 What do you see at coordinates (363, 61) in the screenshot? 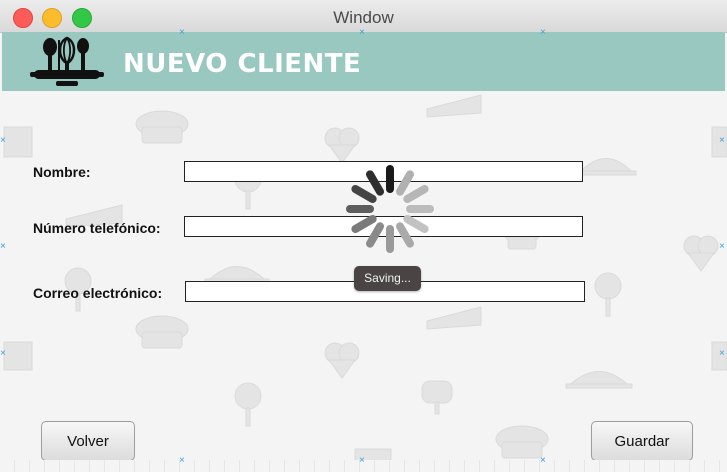
I see `header-banner: NUEVO CLIENTE` at bounding box center [363, 61].